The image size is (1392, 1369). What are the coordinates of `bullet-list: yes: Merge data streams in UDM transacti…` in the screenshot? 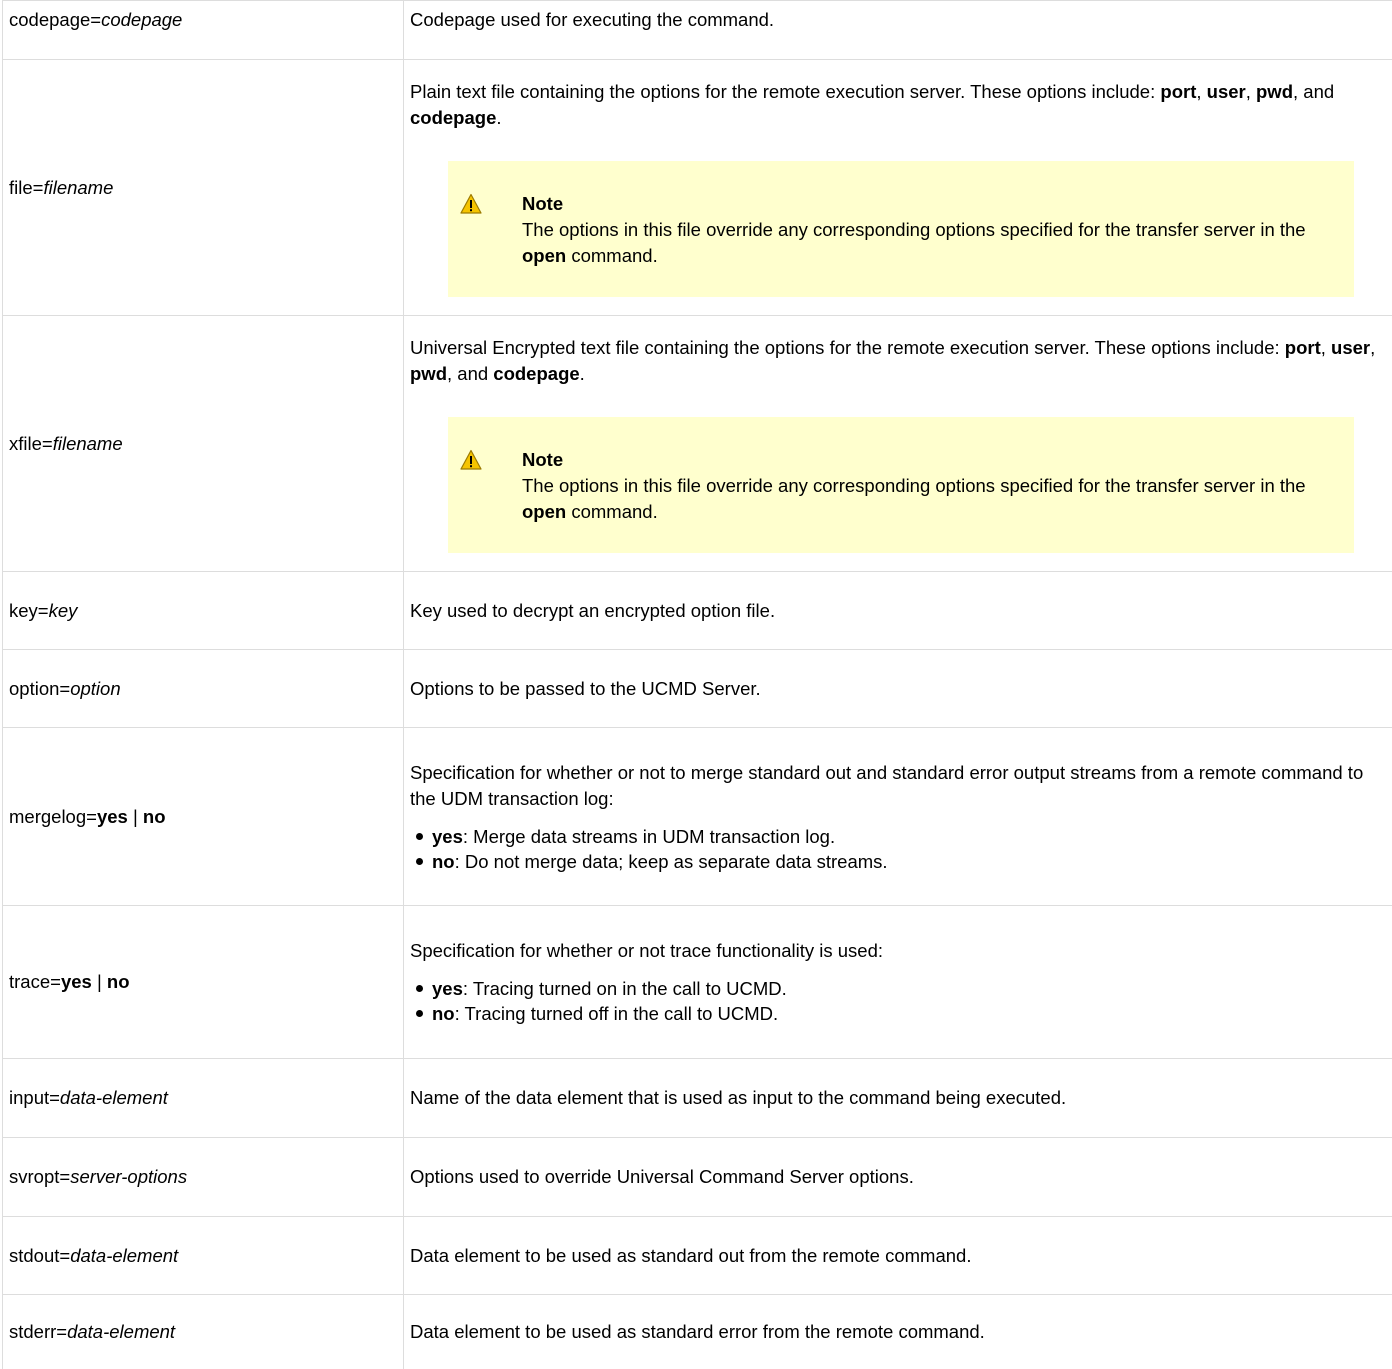 It's located at (900, 849).